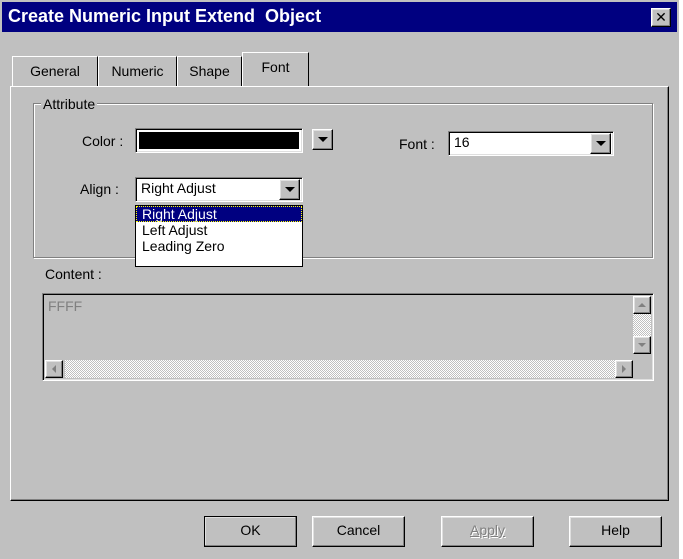  What do you see at coordinates (219, 230) in the screenshot?
I see `align-option-left-adjust: Left Adjust` at bounding box center [219, 230].